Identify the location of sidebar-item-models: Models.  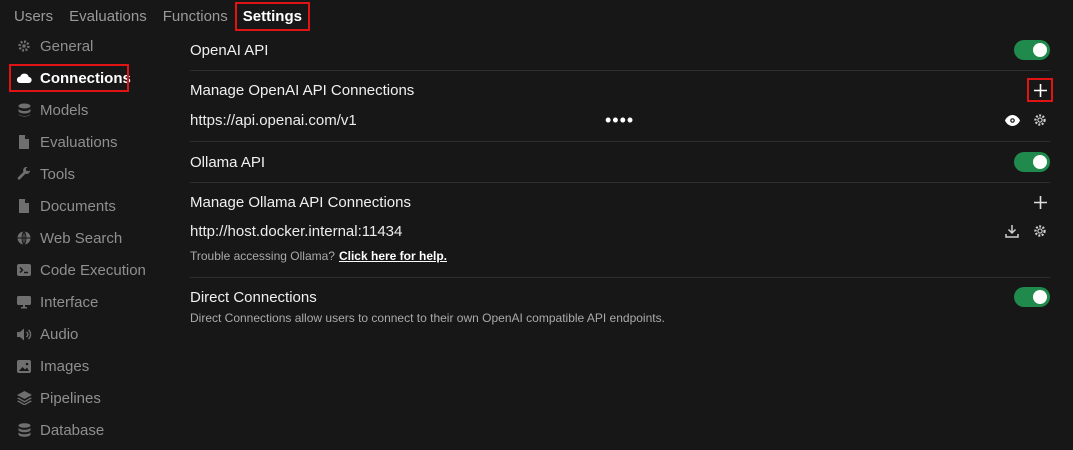
(85, 110).